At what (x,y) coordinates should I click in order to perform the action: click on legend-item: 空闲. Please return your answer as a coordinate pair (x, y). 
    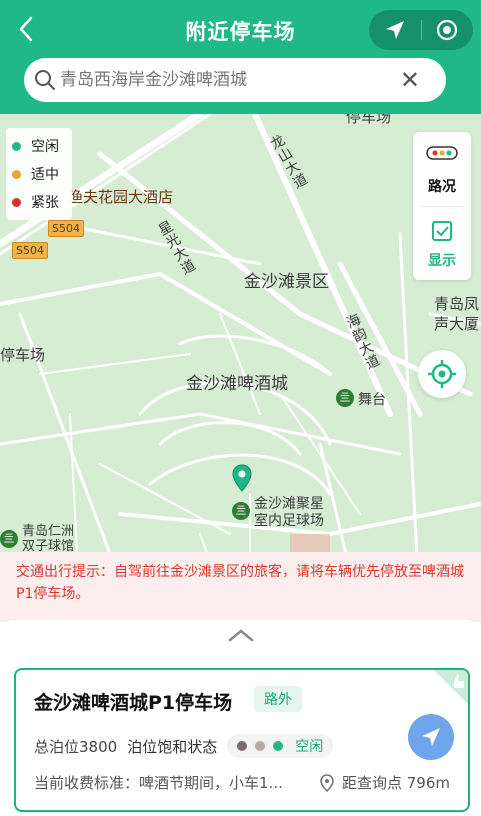
    Looking at the image, I should click on (39, 146).